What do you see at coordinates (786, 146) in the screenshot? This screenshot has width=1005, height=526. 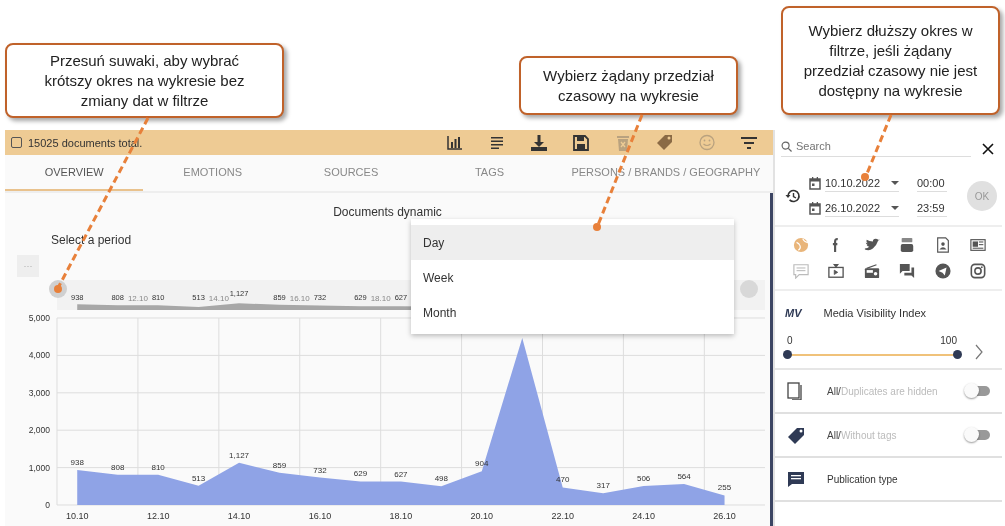 I see `search-icon` at bounding box center [786, 146].